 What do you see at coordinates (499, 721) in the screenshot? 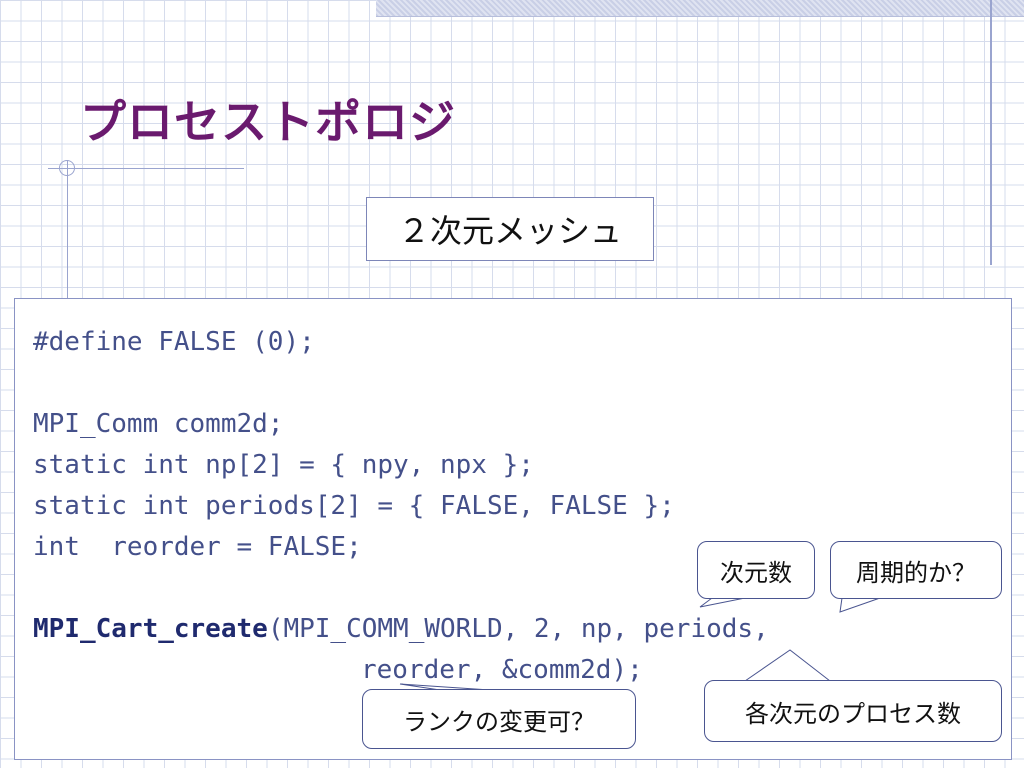
I see `callout-reorder-text: ランクの変更可？` at bounding box center [499, 721].